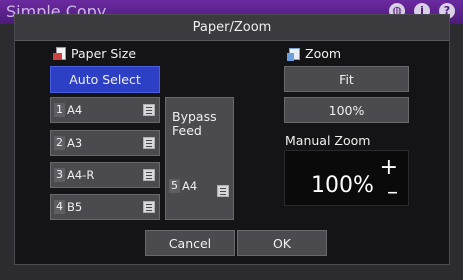 The height and width of the screenshot is (280, 463). I want to click on manual-zoom-label: Manual Zoom, so click(328, 140).